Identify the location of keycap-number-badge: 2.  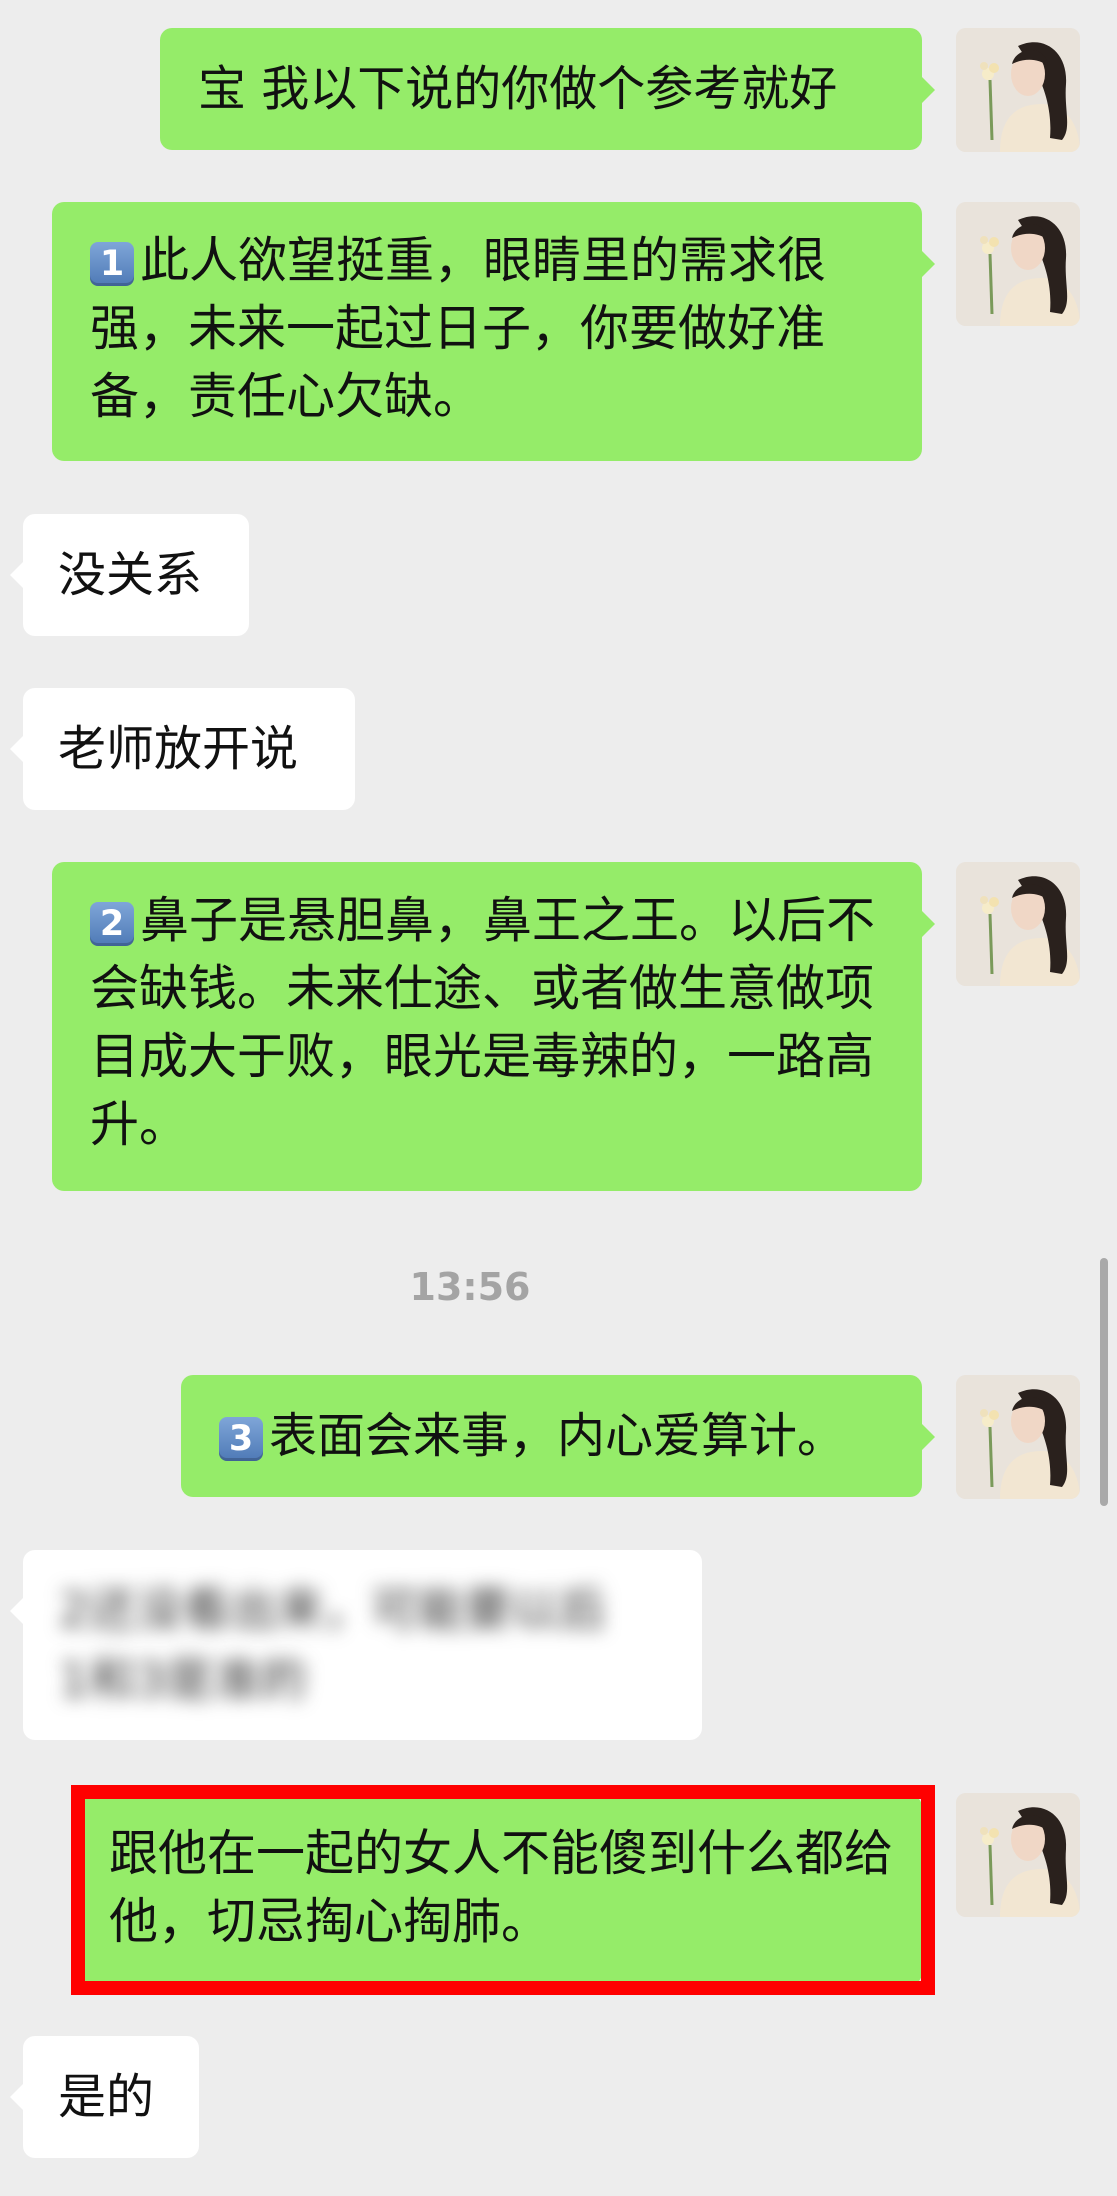
(112, 924).